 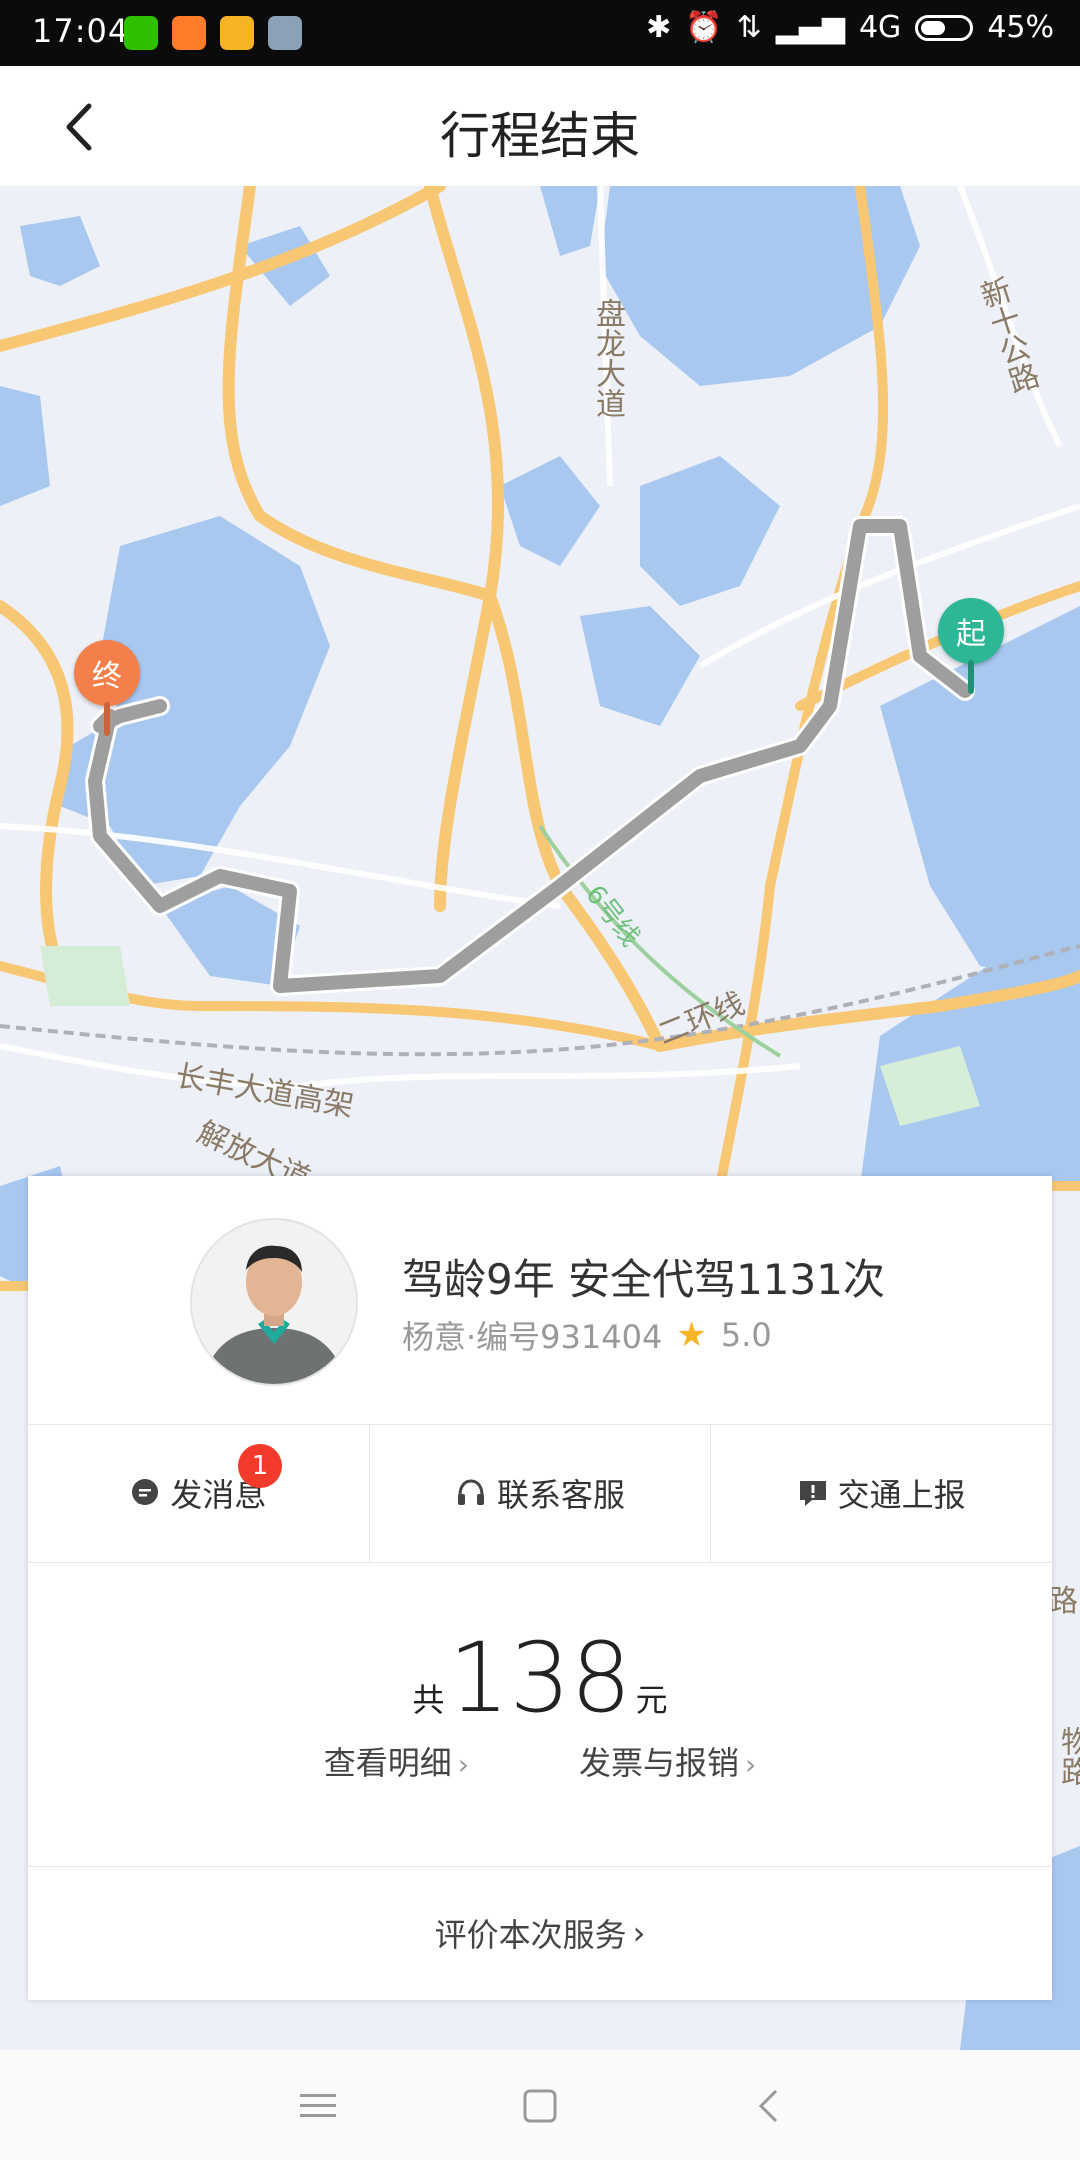 I want to click on price-amount: 138, so click(x=540, y=1678).